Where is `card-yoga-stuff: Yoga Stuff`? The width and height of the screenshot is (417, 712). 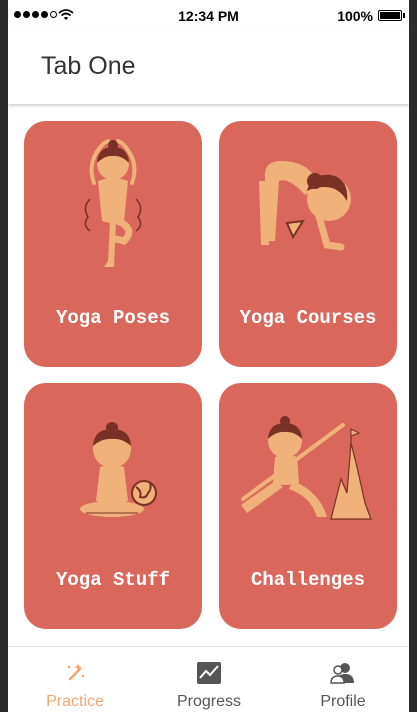 card-yoga-stuff: Yoga Stuff is located at coordinates (113, 506).